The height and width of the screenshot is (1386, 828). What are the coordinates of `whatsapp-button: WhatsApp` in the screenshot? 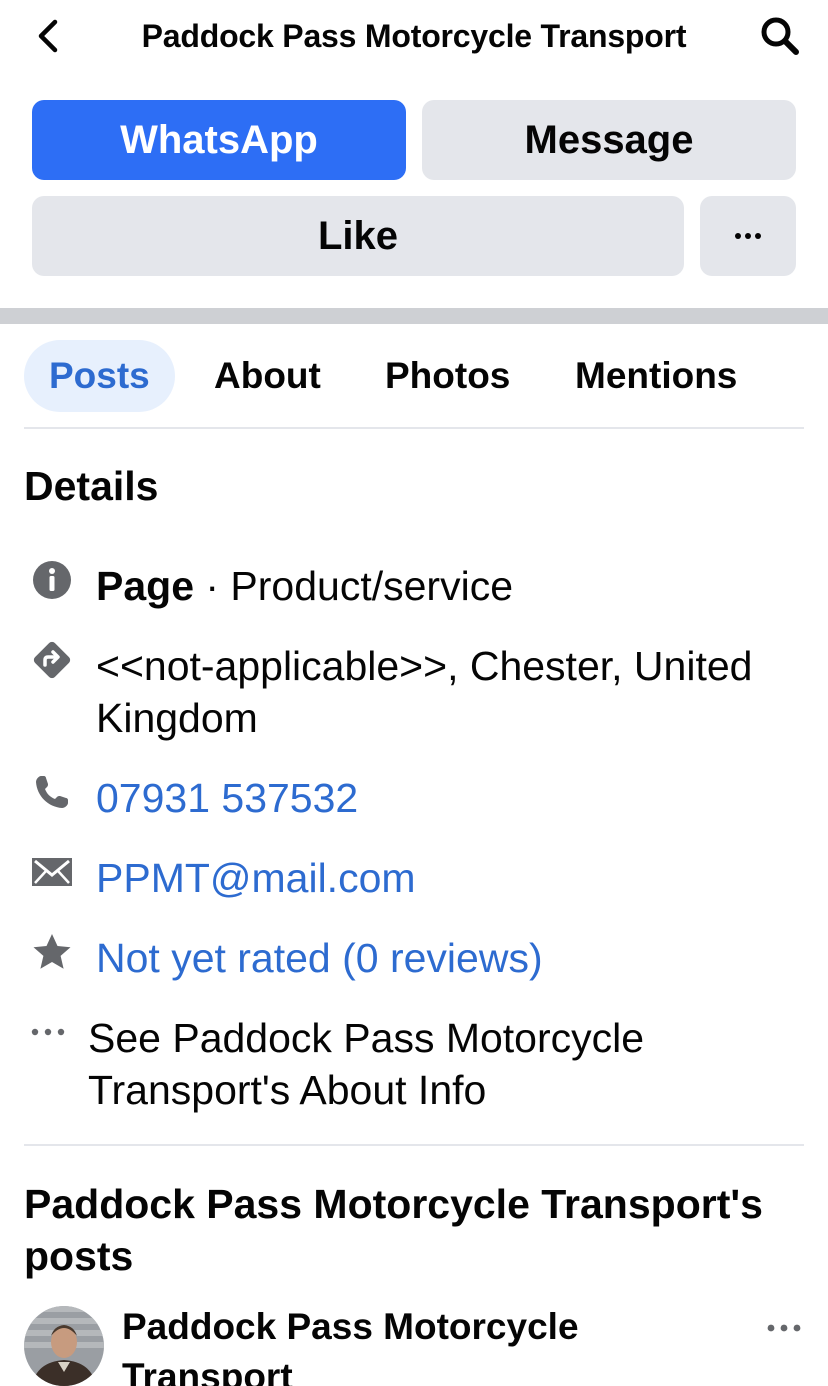 It's located at (219, 140).